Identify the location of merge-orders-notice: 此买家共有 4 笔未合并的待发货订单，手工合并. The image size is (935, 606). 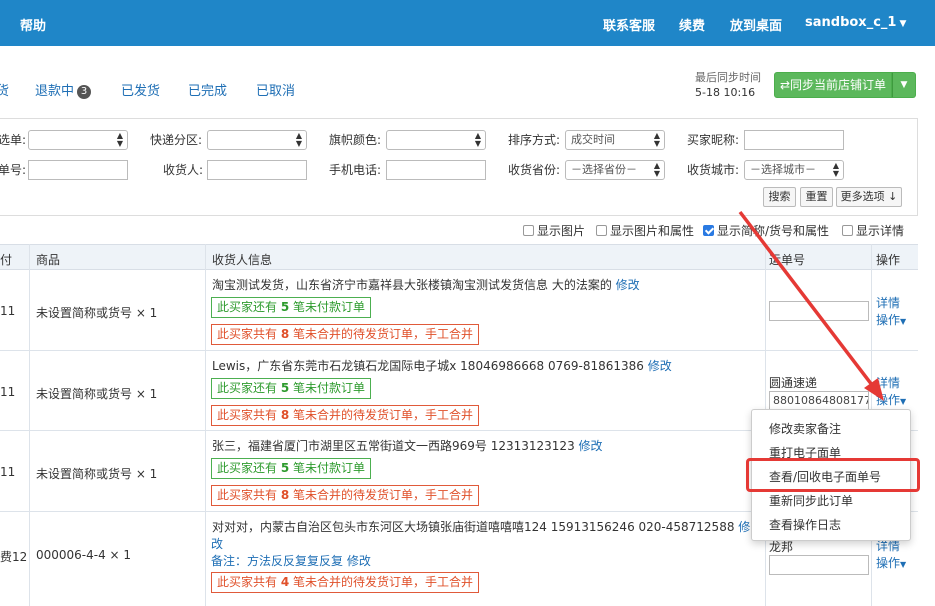
(345, 582).